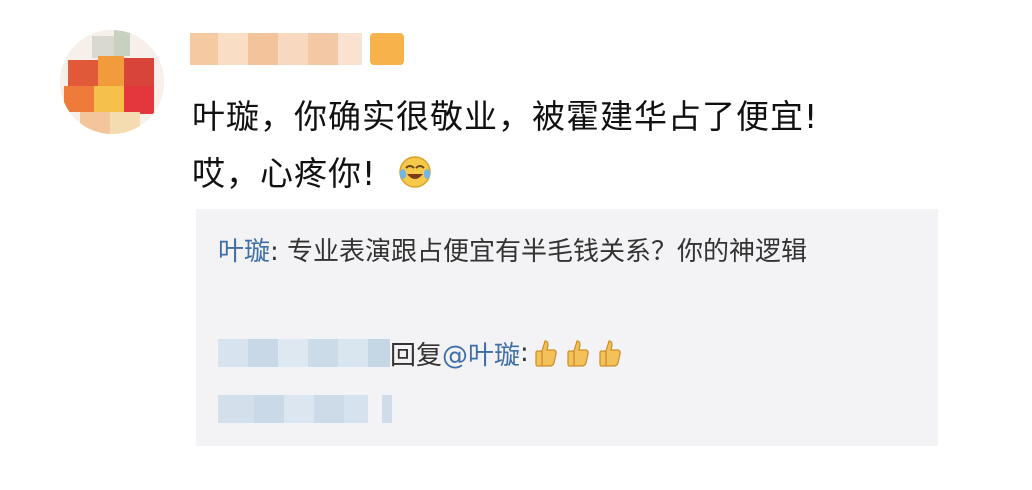 This screenshot has width=1032, height=490. Describe the element at coordinates (547, 252) in the screenshot. I see `reply-body: 专业表演跟占便宜有半毛钱关系？你的神逻辑` at that location.